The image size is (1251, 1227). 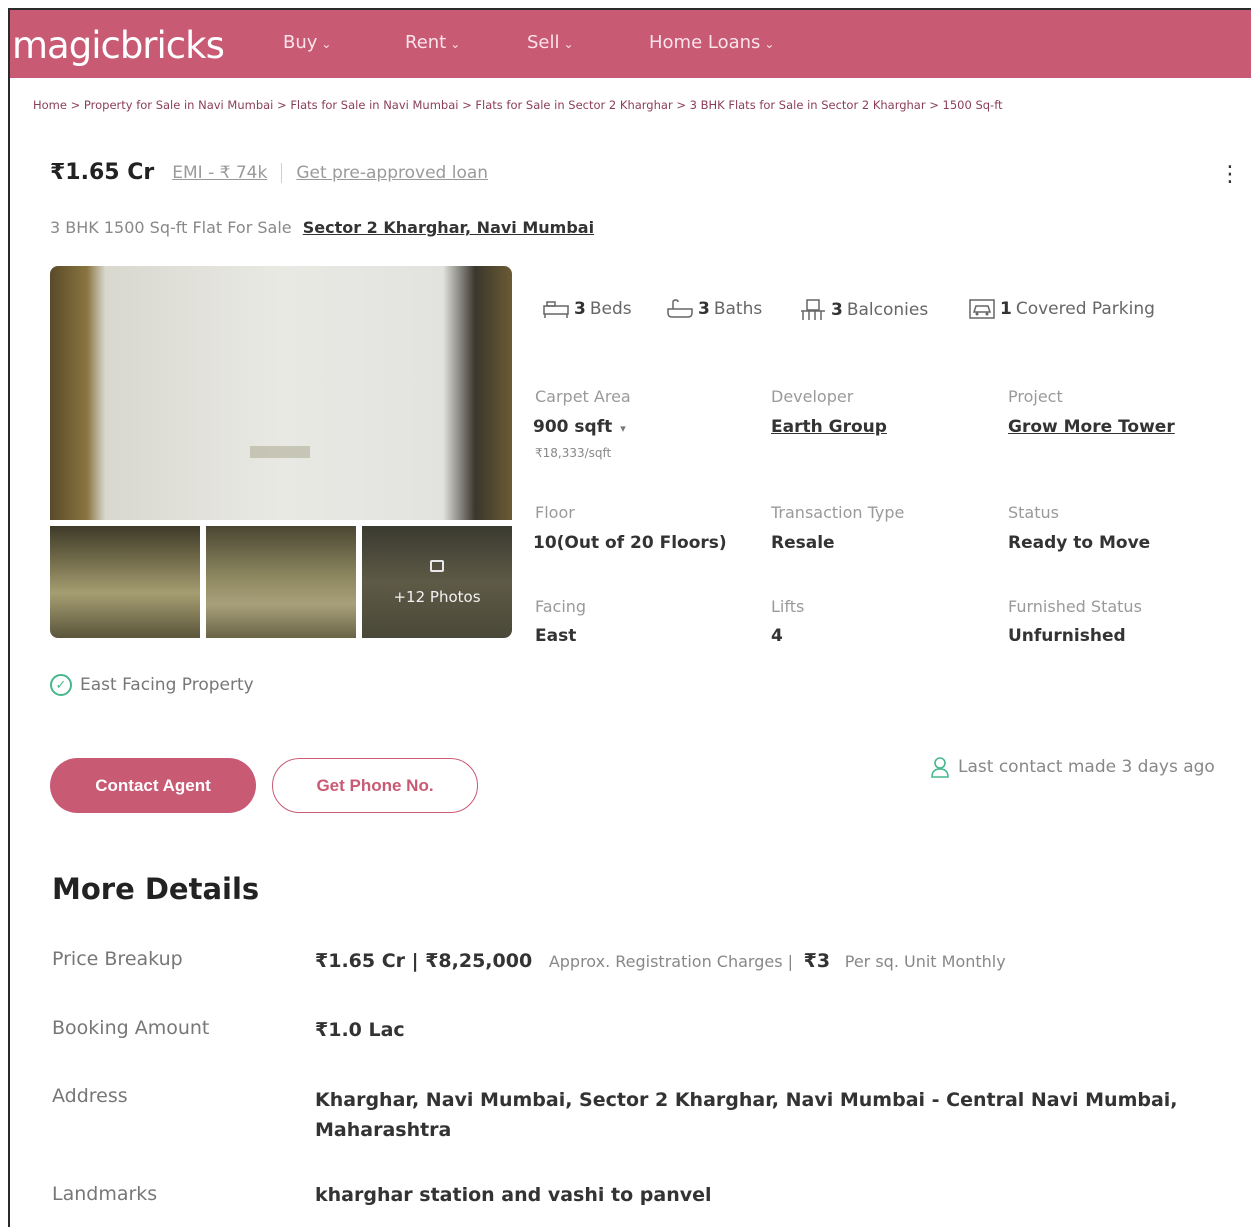 I want to click on bathtub-icon, so click(x=680, y=308).